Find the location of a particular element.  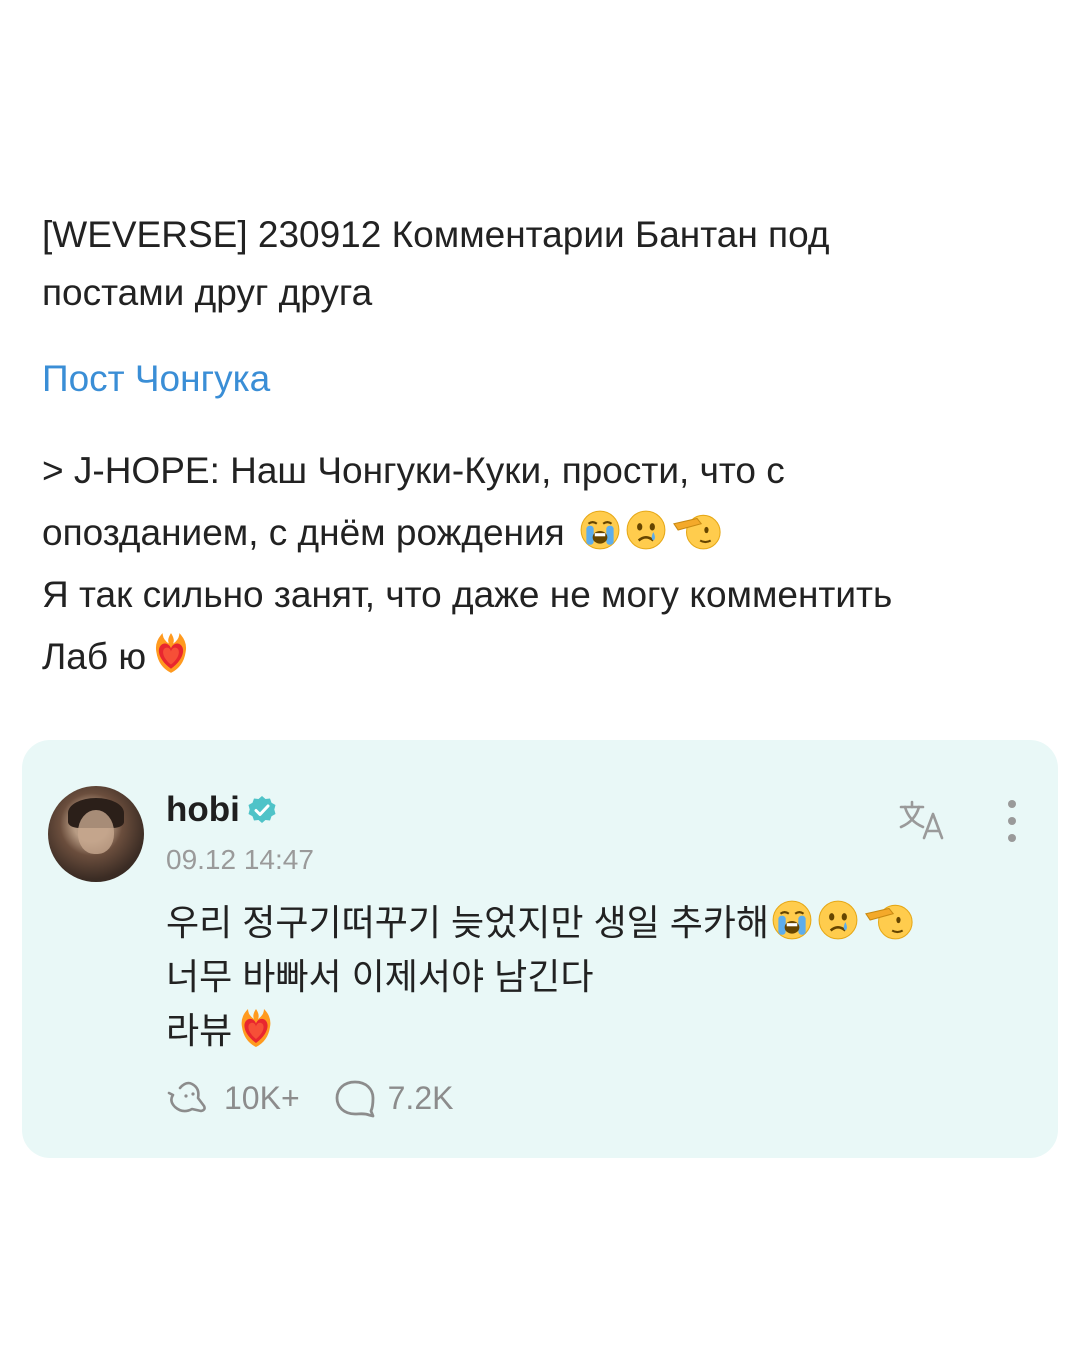

avatar-face is located at coordinates (96, 832).